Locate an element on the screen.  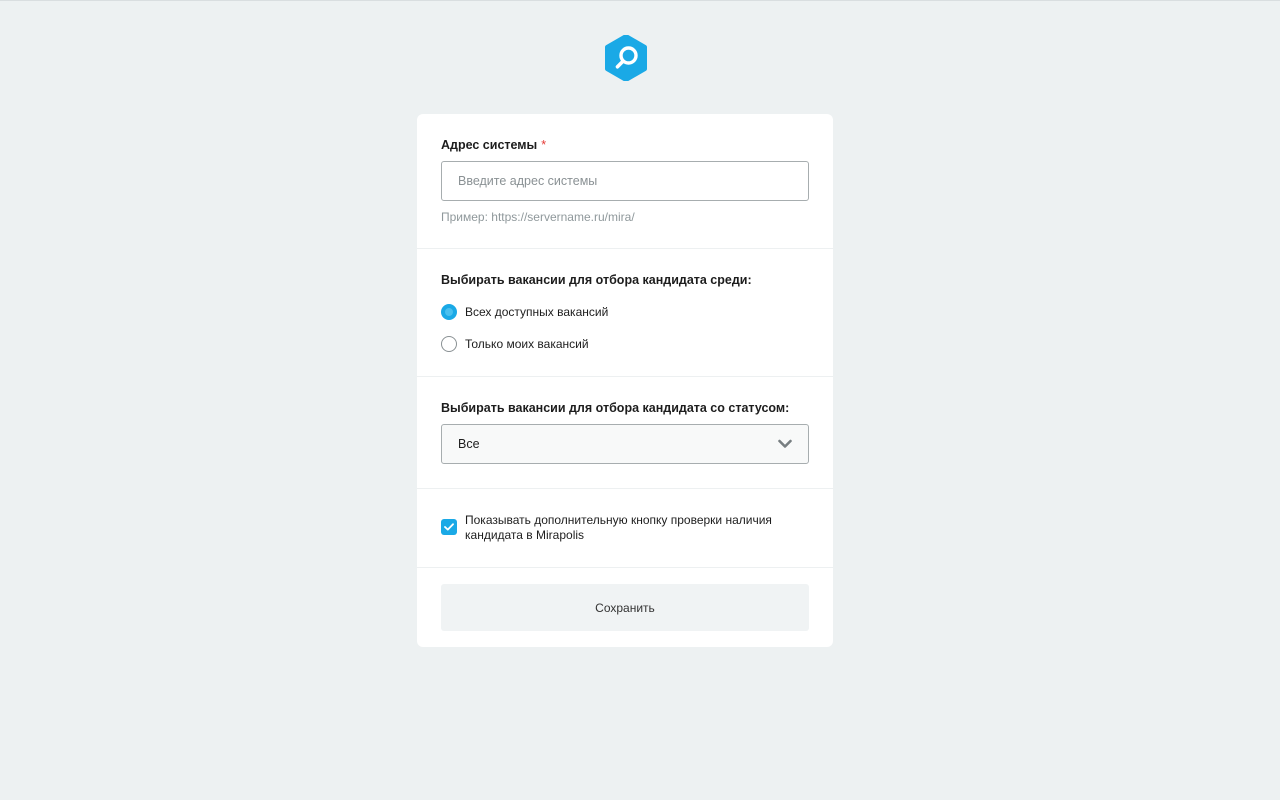
radio-button-unchecked is located at coordinates (449, 344).